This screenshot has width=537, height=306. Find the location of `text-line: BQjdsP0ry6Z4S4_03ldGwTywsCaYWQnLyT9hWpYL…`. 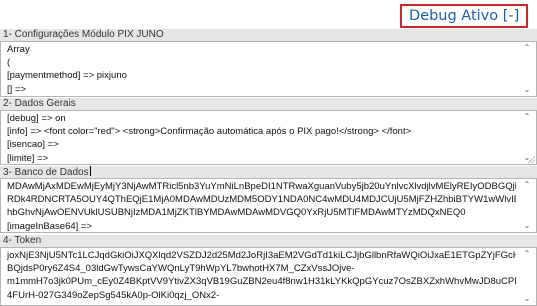

text-line: BQjdsP0ry6Z4S4_03ldGwTywsCaYWQnLyT9hWpYL… is located at coordinates (181, 269).